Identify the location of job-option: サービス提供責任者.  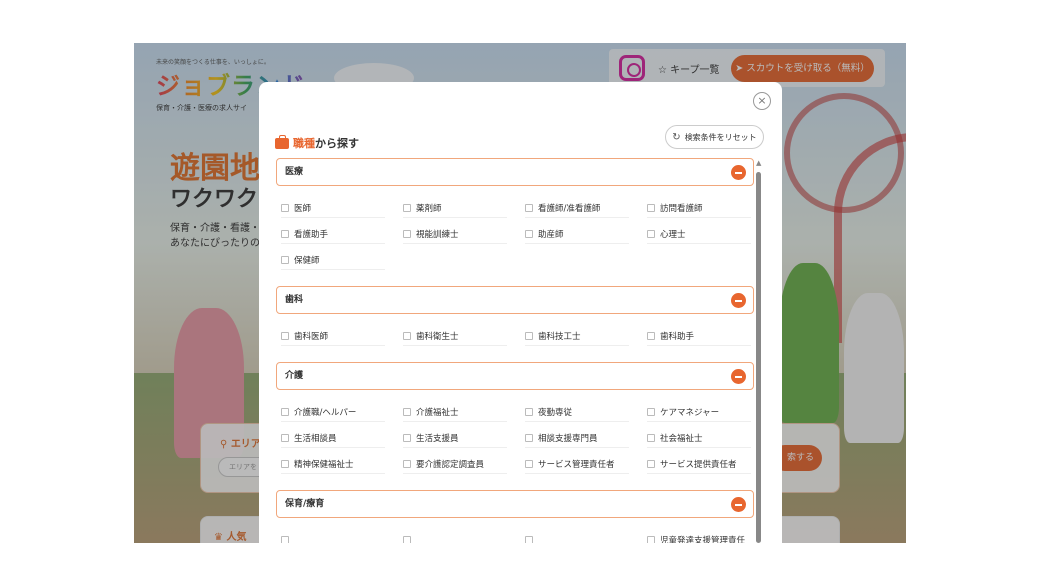
(699, 464).